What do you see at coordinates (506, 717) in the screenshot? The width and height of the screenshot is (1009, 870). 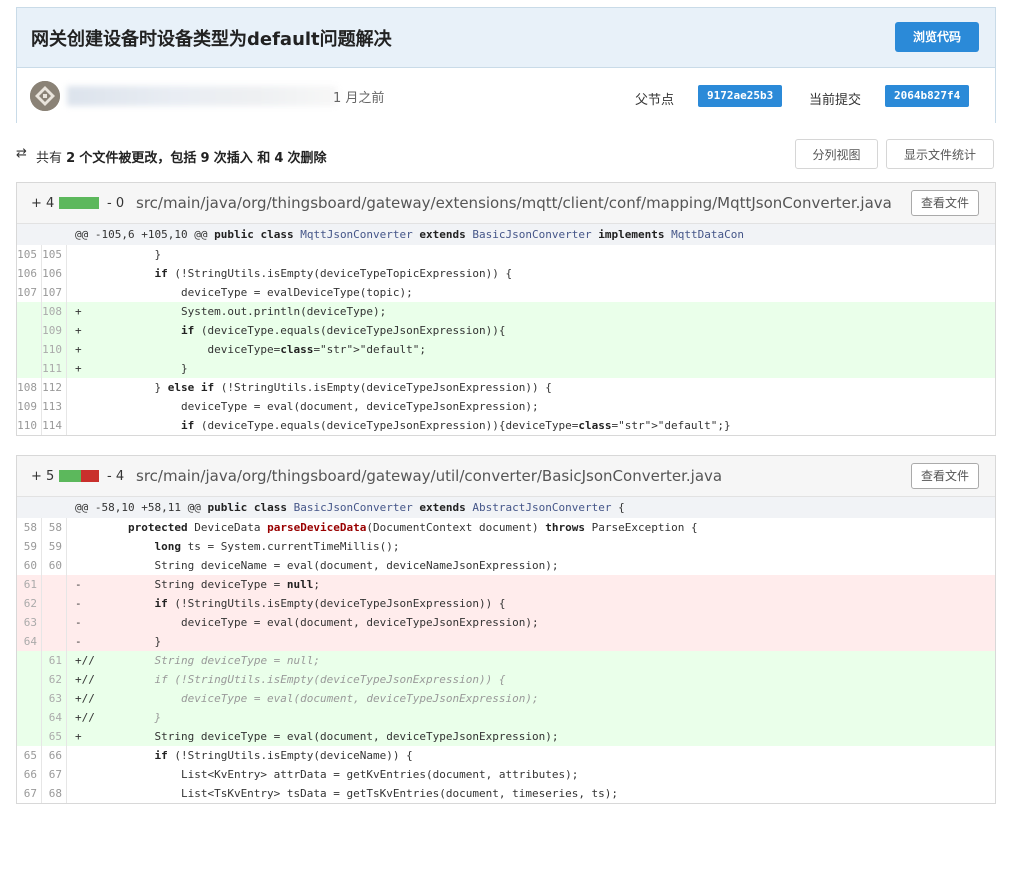 I see `diff-line: 64 +// }` at bounding box center [506, 717].